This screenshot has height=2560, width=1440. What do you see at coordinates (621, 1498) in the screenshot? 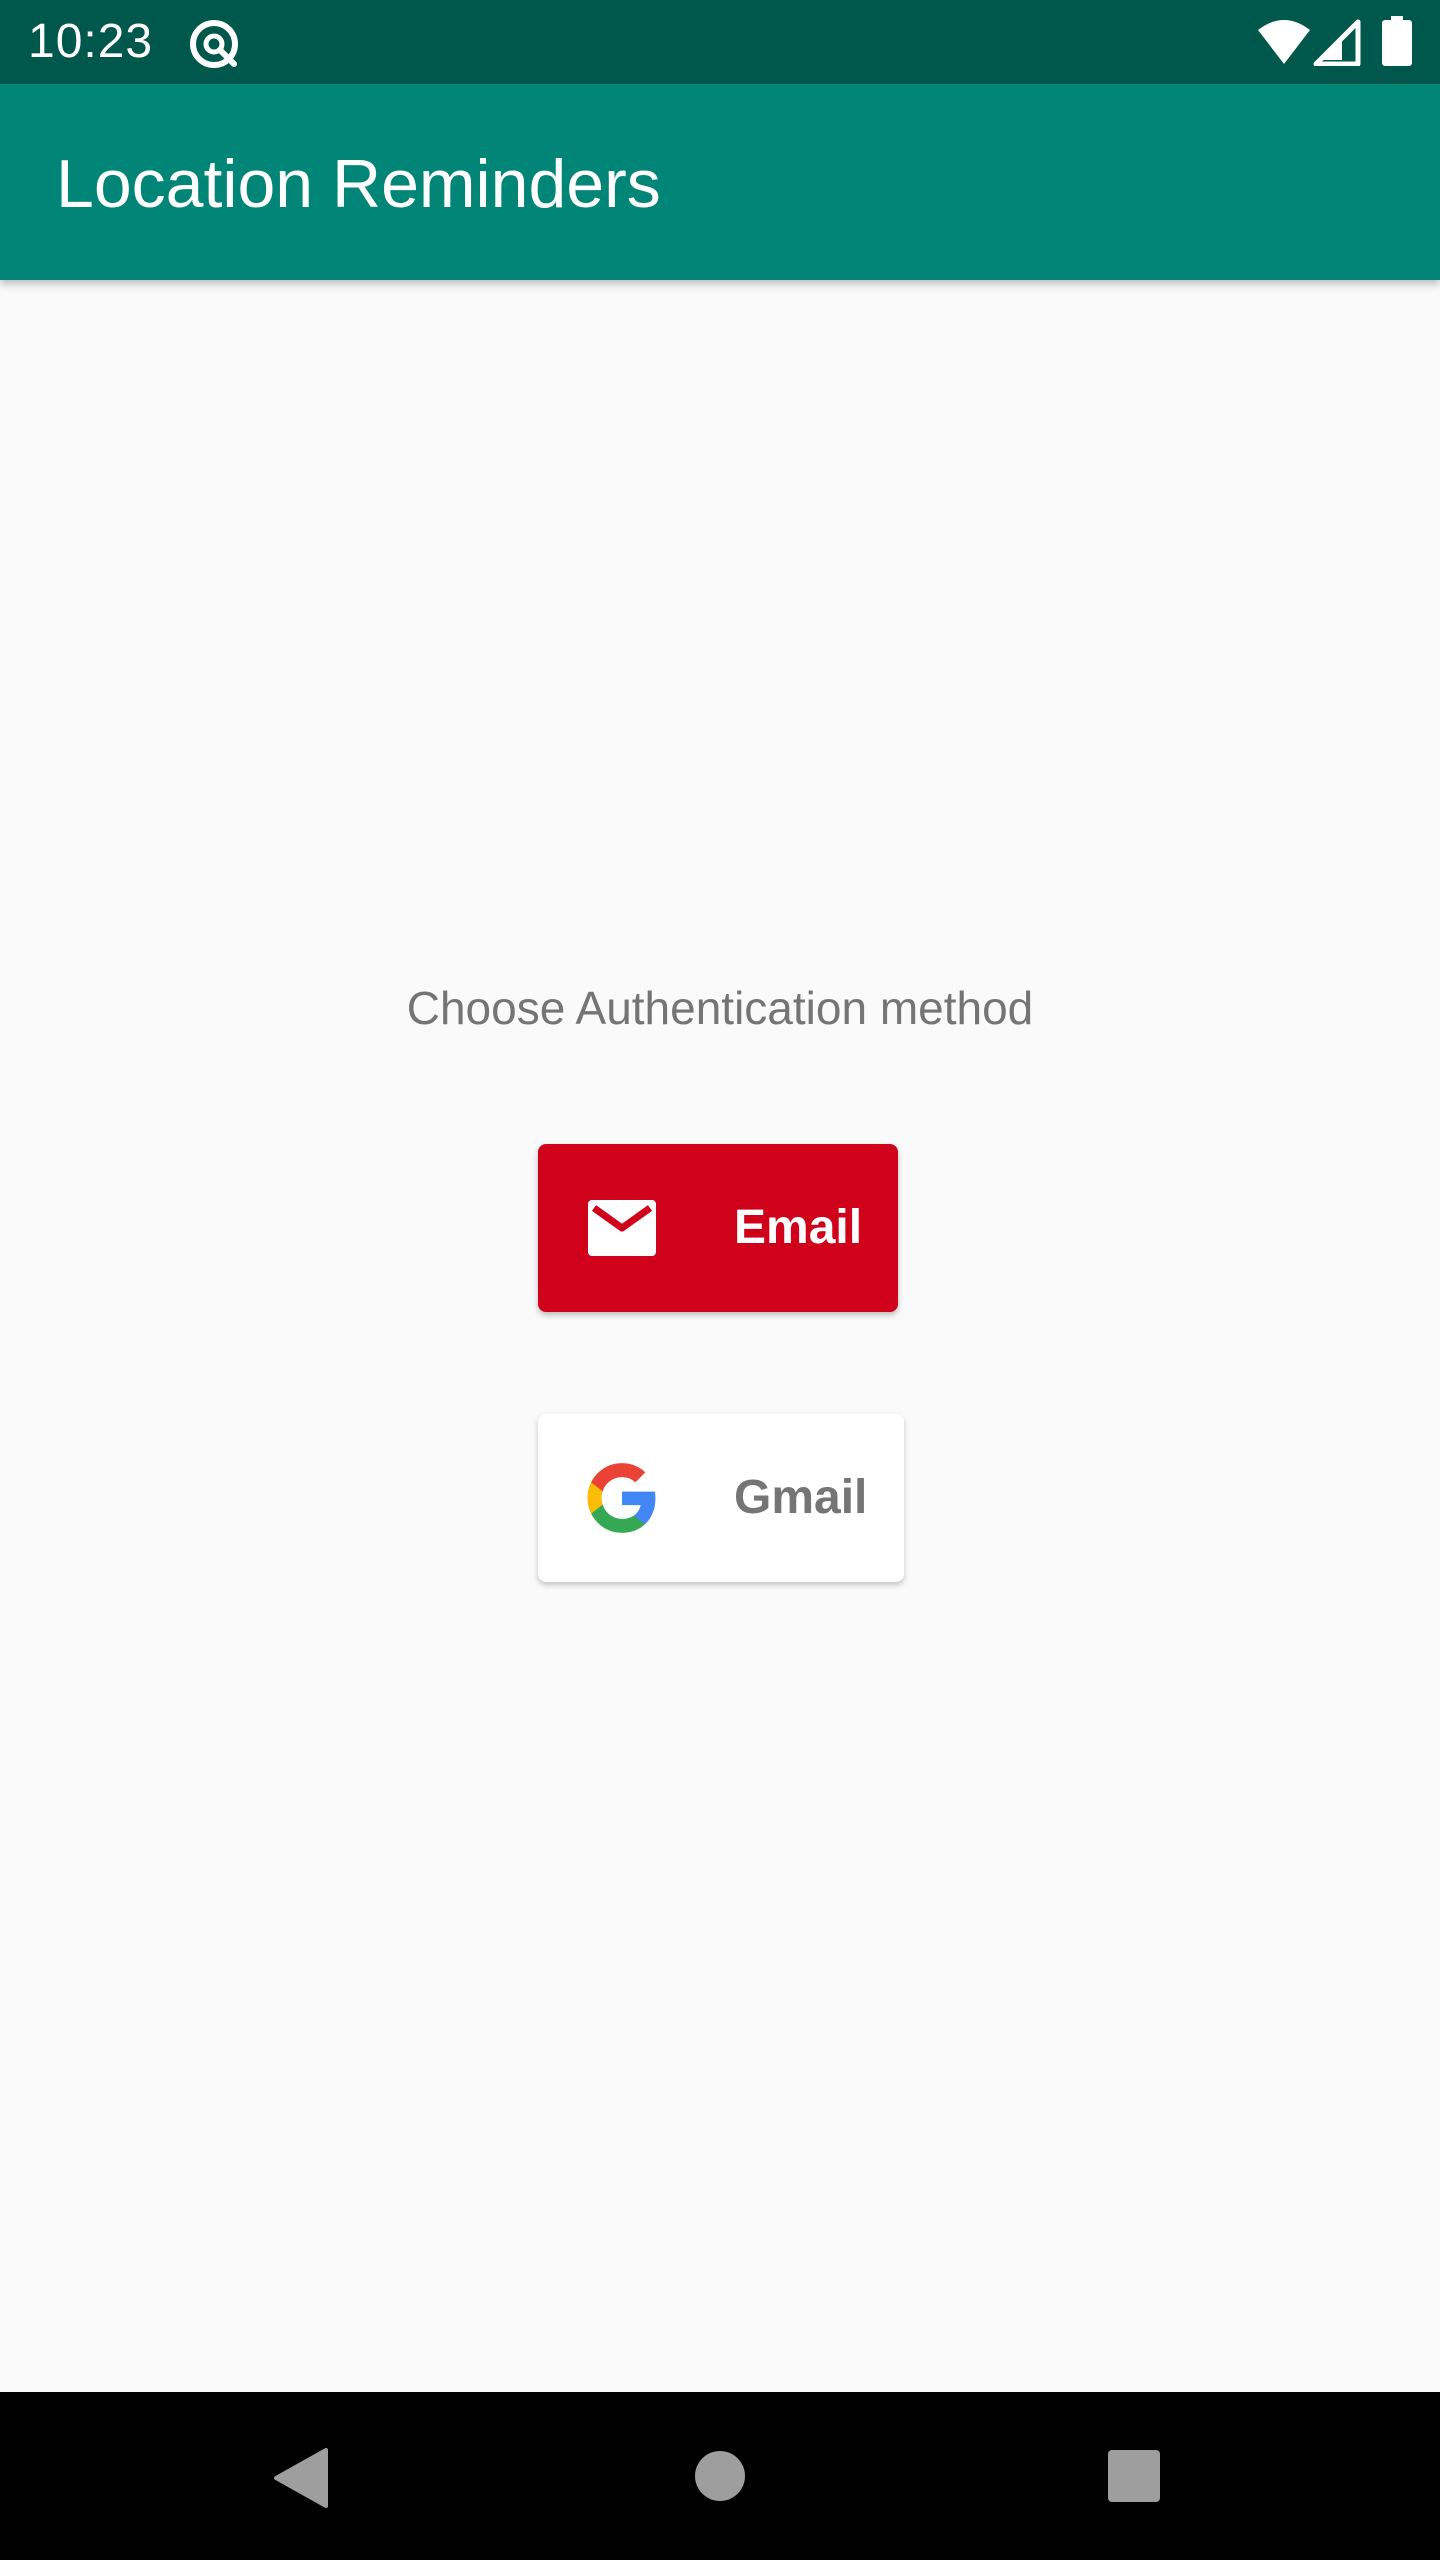
I see `google-icon` at bounding box center [621, 1498].